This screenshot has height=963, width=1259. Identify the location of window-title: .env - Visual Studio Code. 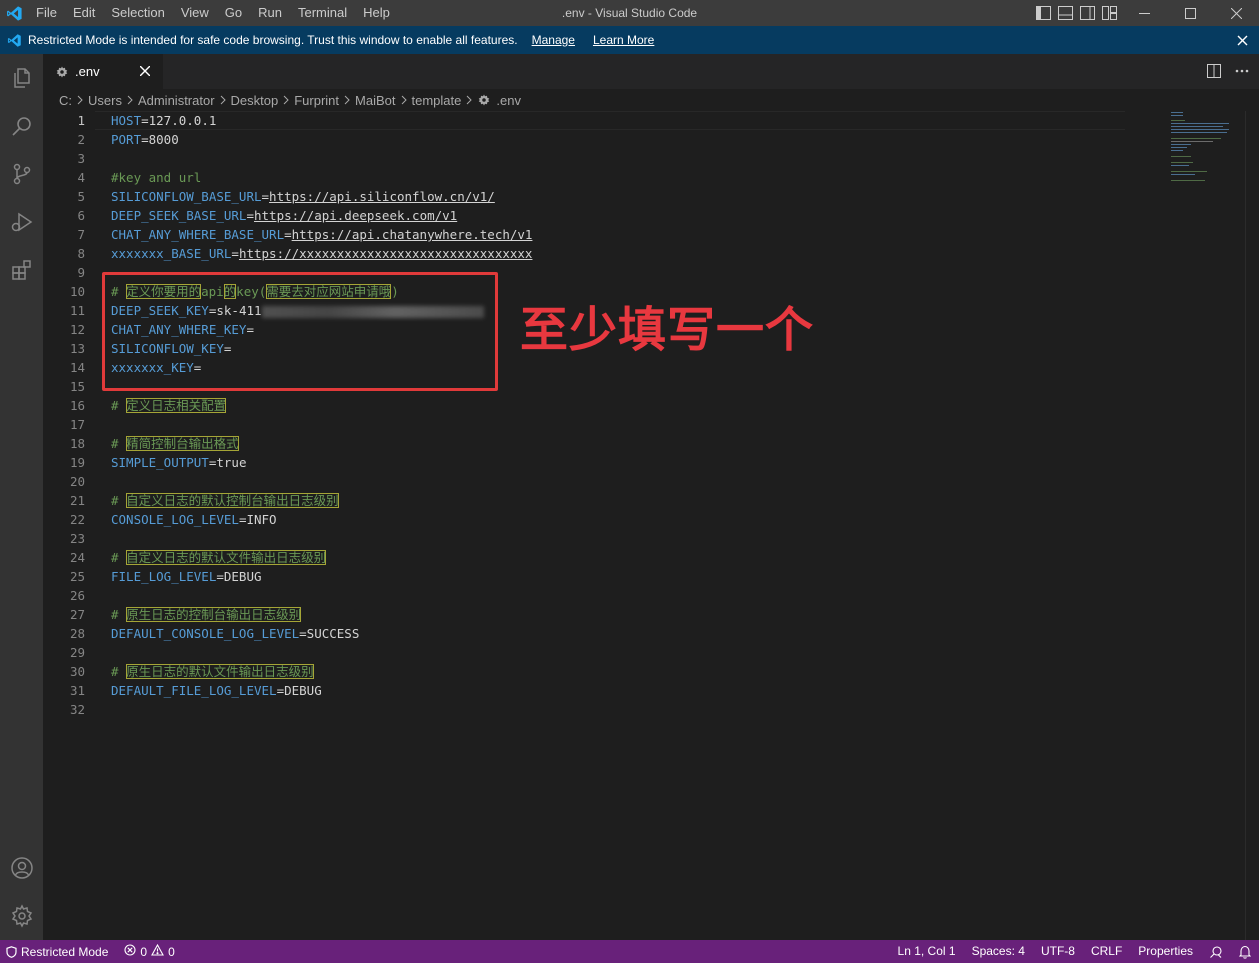
(629, 13).